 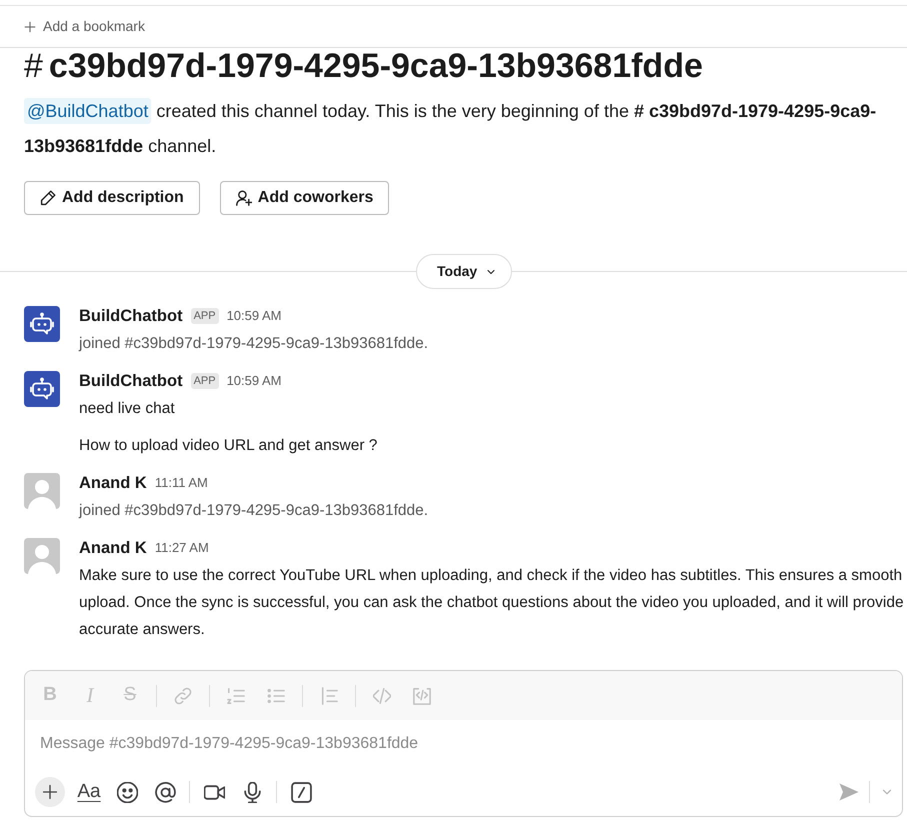 What do you see at coordinates (84, 26) in the screenshot?
I see `add-bookmark-button: Add a bookmark` at bounding box center [84, 26].